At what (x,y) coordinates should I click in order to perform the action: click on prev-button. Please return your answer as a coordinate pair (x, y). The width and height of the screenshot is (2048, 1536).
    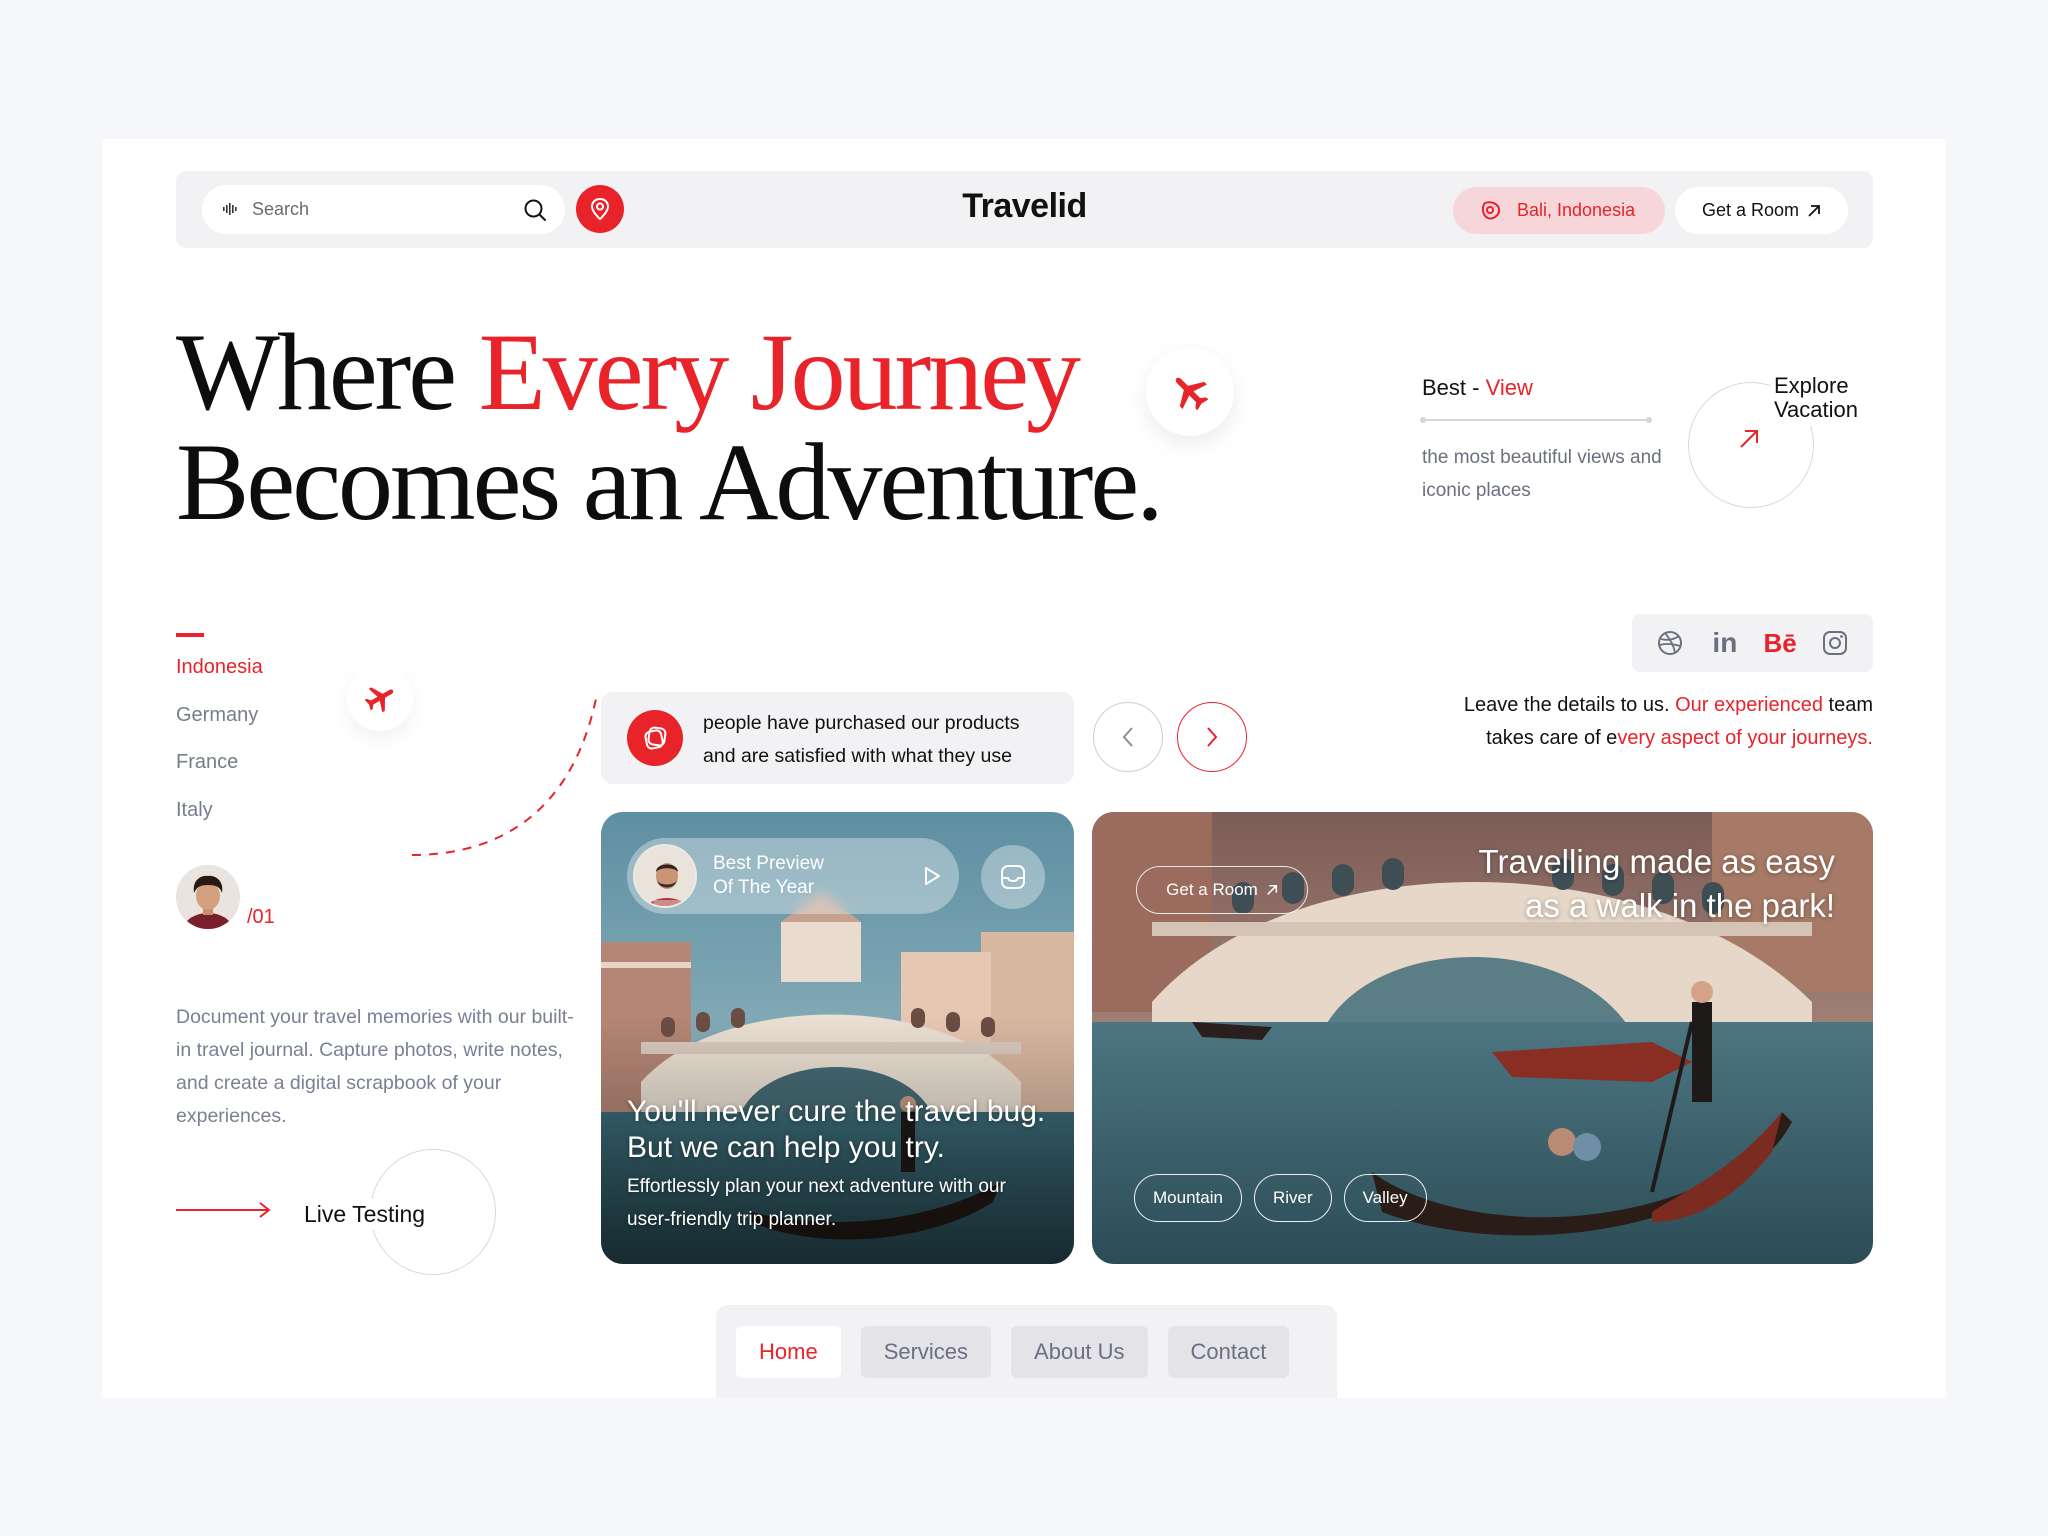
    Looking at the image, I should click on (1128, 737).